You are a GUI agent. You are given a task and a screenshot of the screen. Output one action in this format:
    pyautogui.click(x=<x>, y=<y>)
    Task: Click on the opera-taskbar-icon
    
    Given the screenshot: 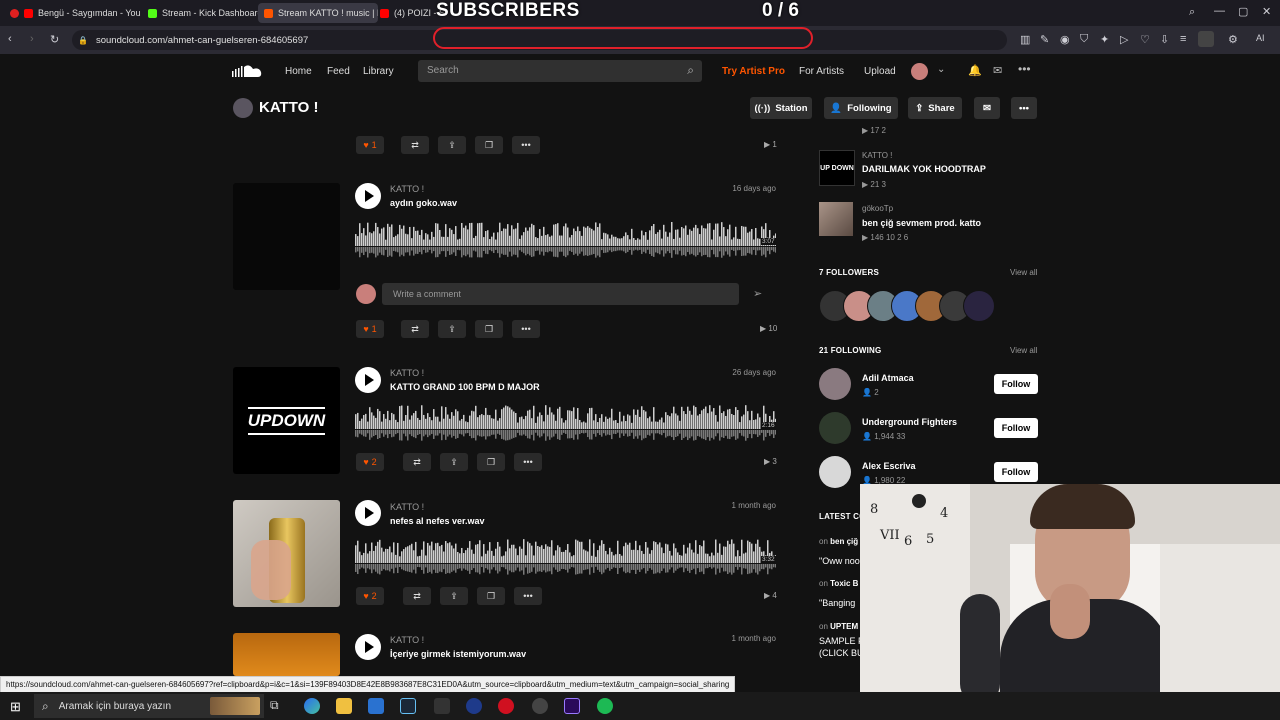 What is the action you would take?
    pyautogui.click(x=506, y=706)
    